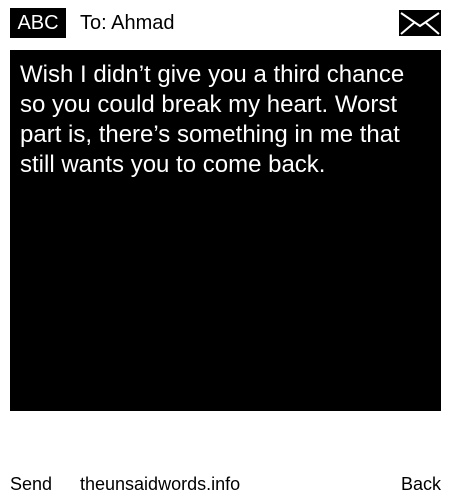 The width and height of the screenshot is (450, 500). I want to click on send-button: Send, so click(31, 484).